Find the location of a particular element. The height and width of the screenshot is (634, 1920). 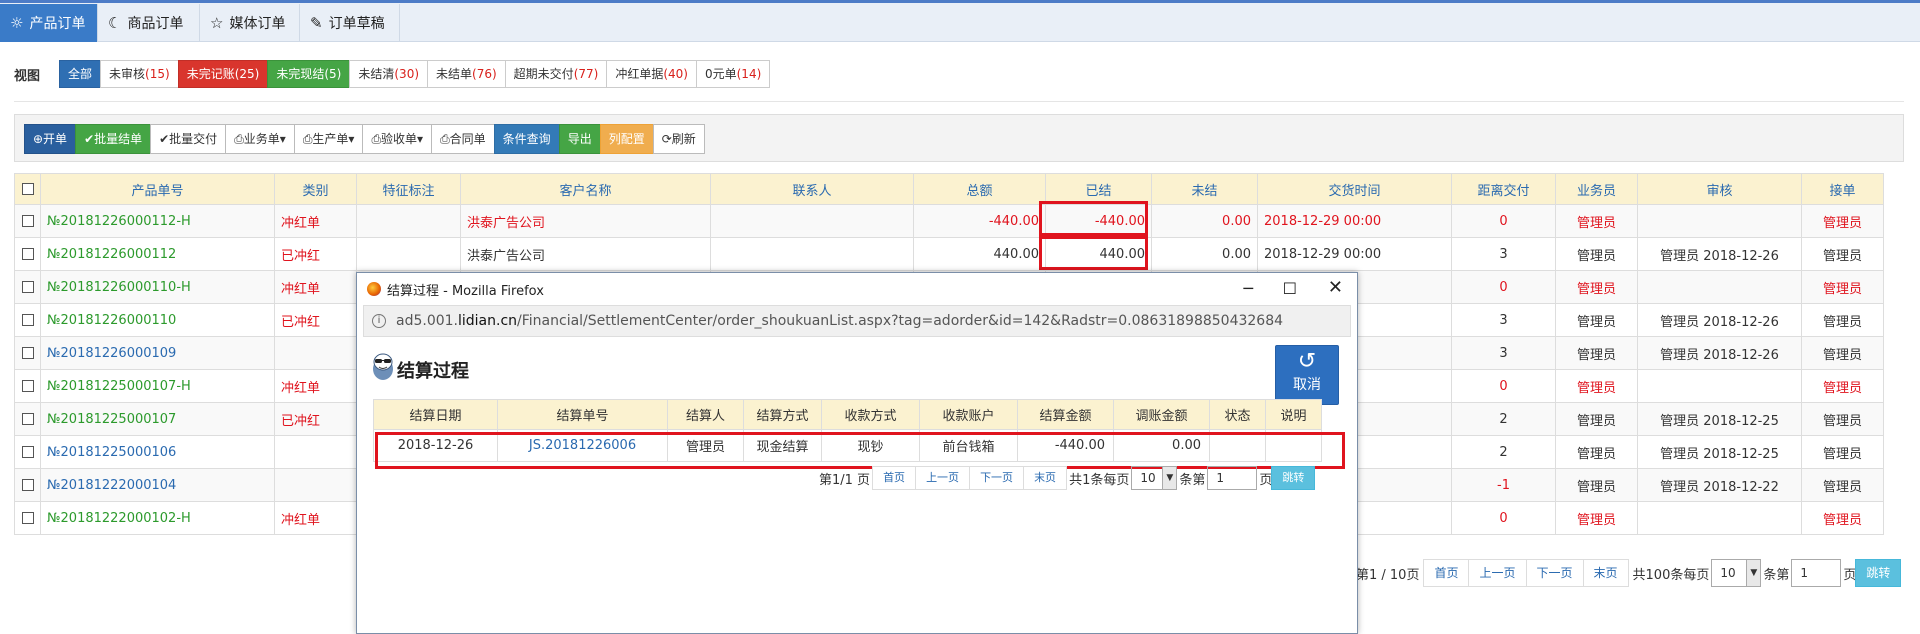

close-icon: ✕ is located at coordinates (1335, 287).